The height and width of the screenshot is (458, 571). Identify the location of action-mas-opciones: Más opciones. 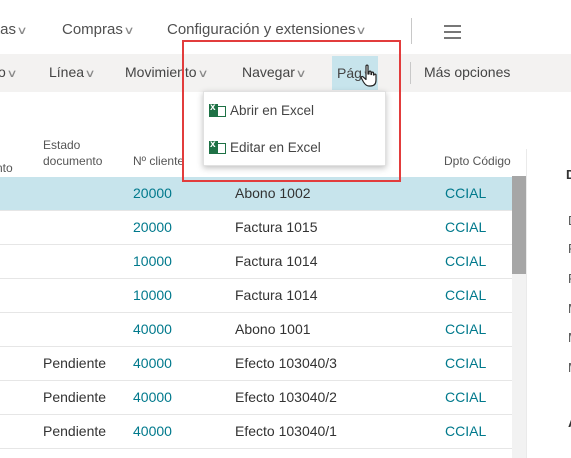
(467, 72).